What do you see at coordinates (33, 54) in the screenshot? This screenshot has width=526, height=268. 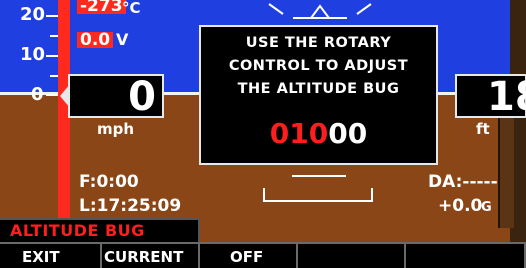 I see `scale-label-10: 10` at bounding box center [33, 54].